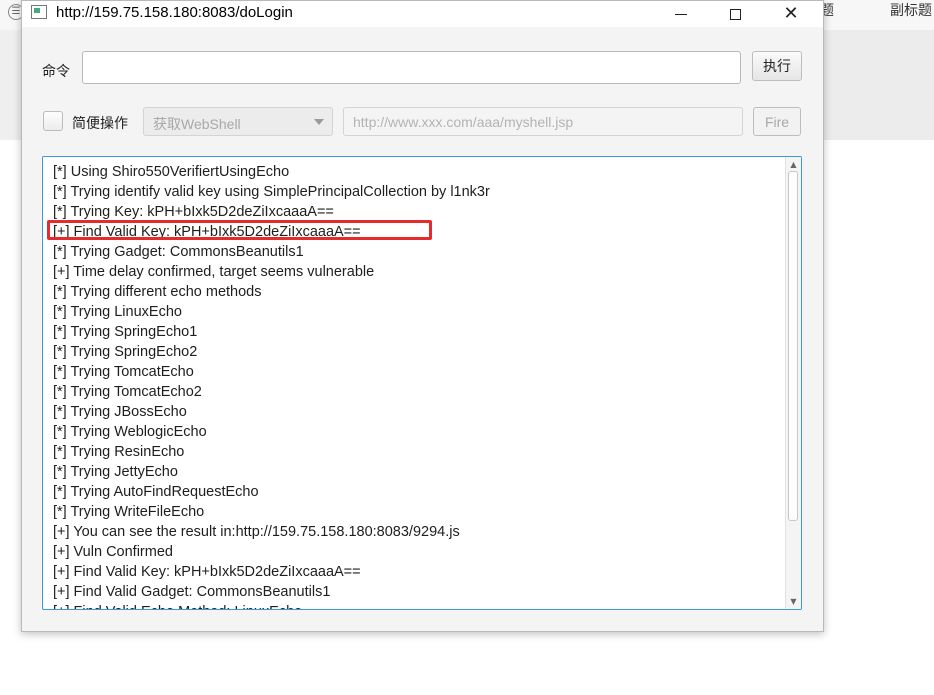 The width and height of the screenshot is (934, 695). What do you see at coordinates (793, 164) in the screenshot?
I see `scroll-up-icon: ▲` at bounding box center [793, 164].